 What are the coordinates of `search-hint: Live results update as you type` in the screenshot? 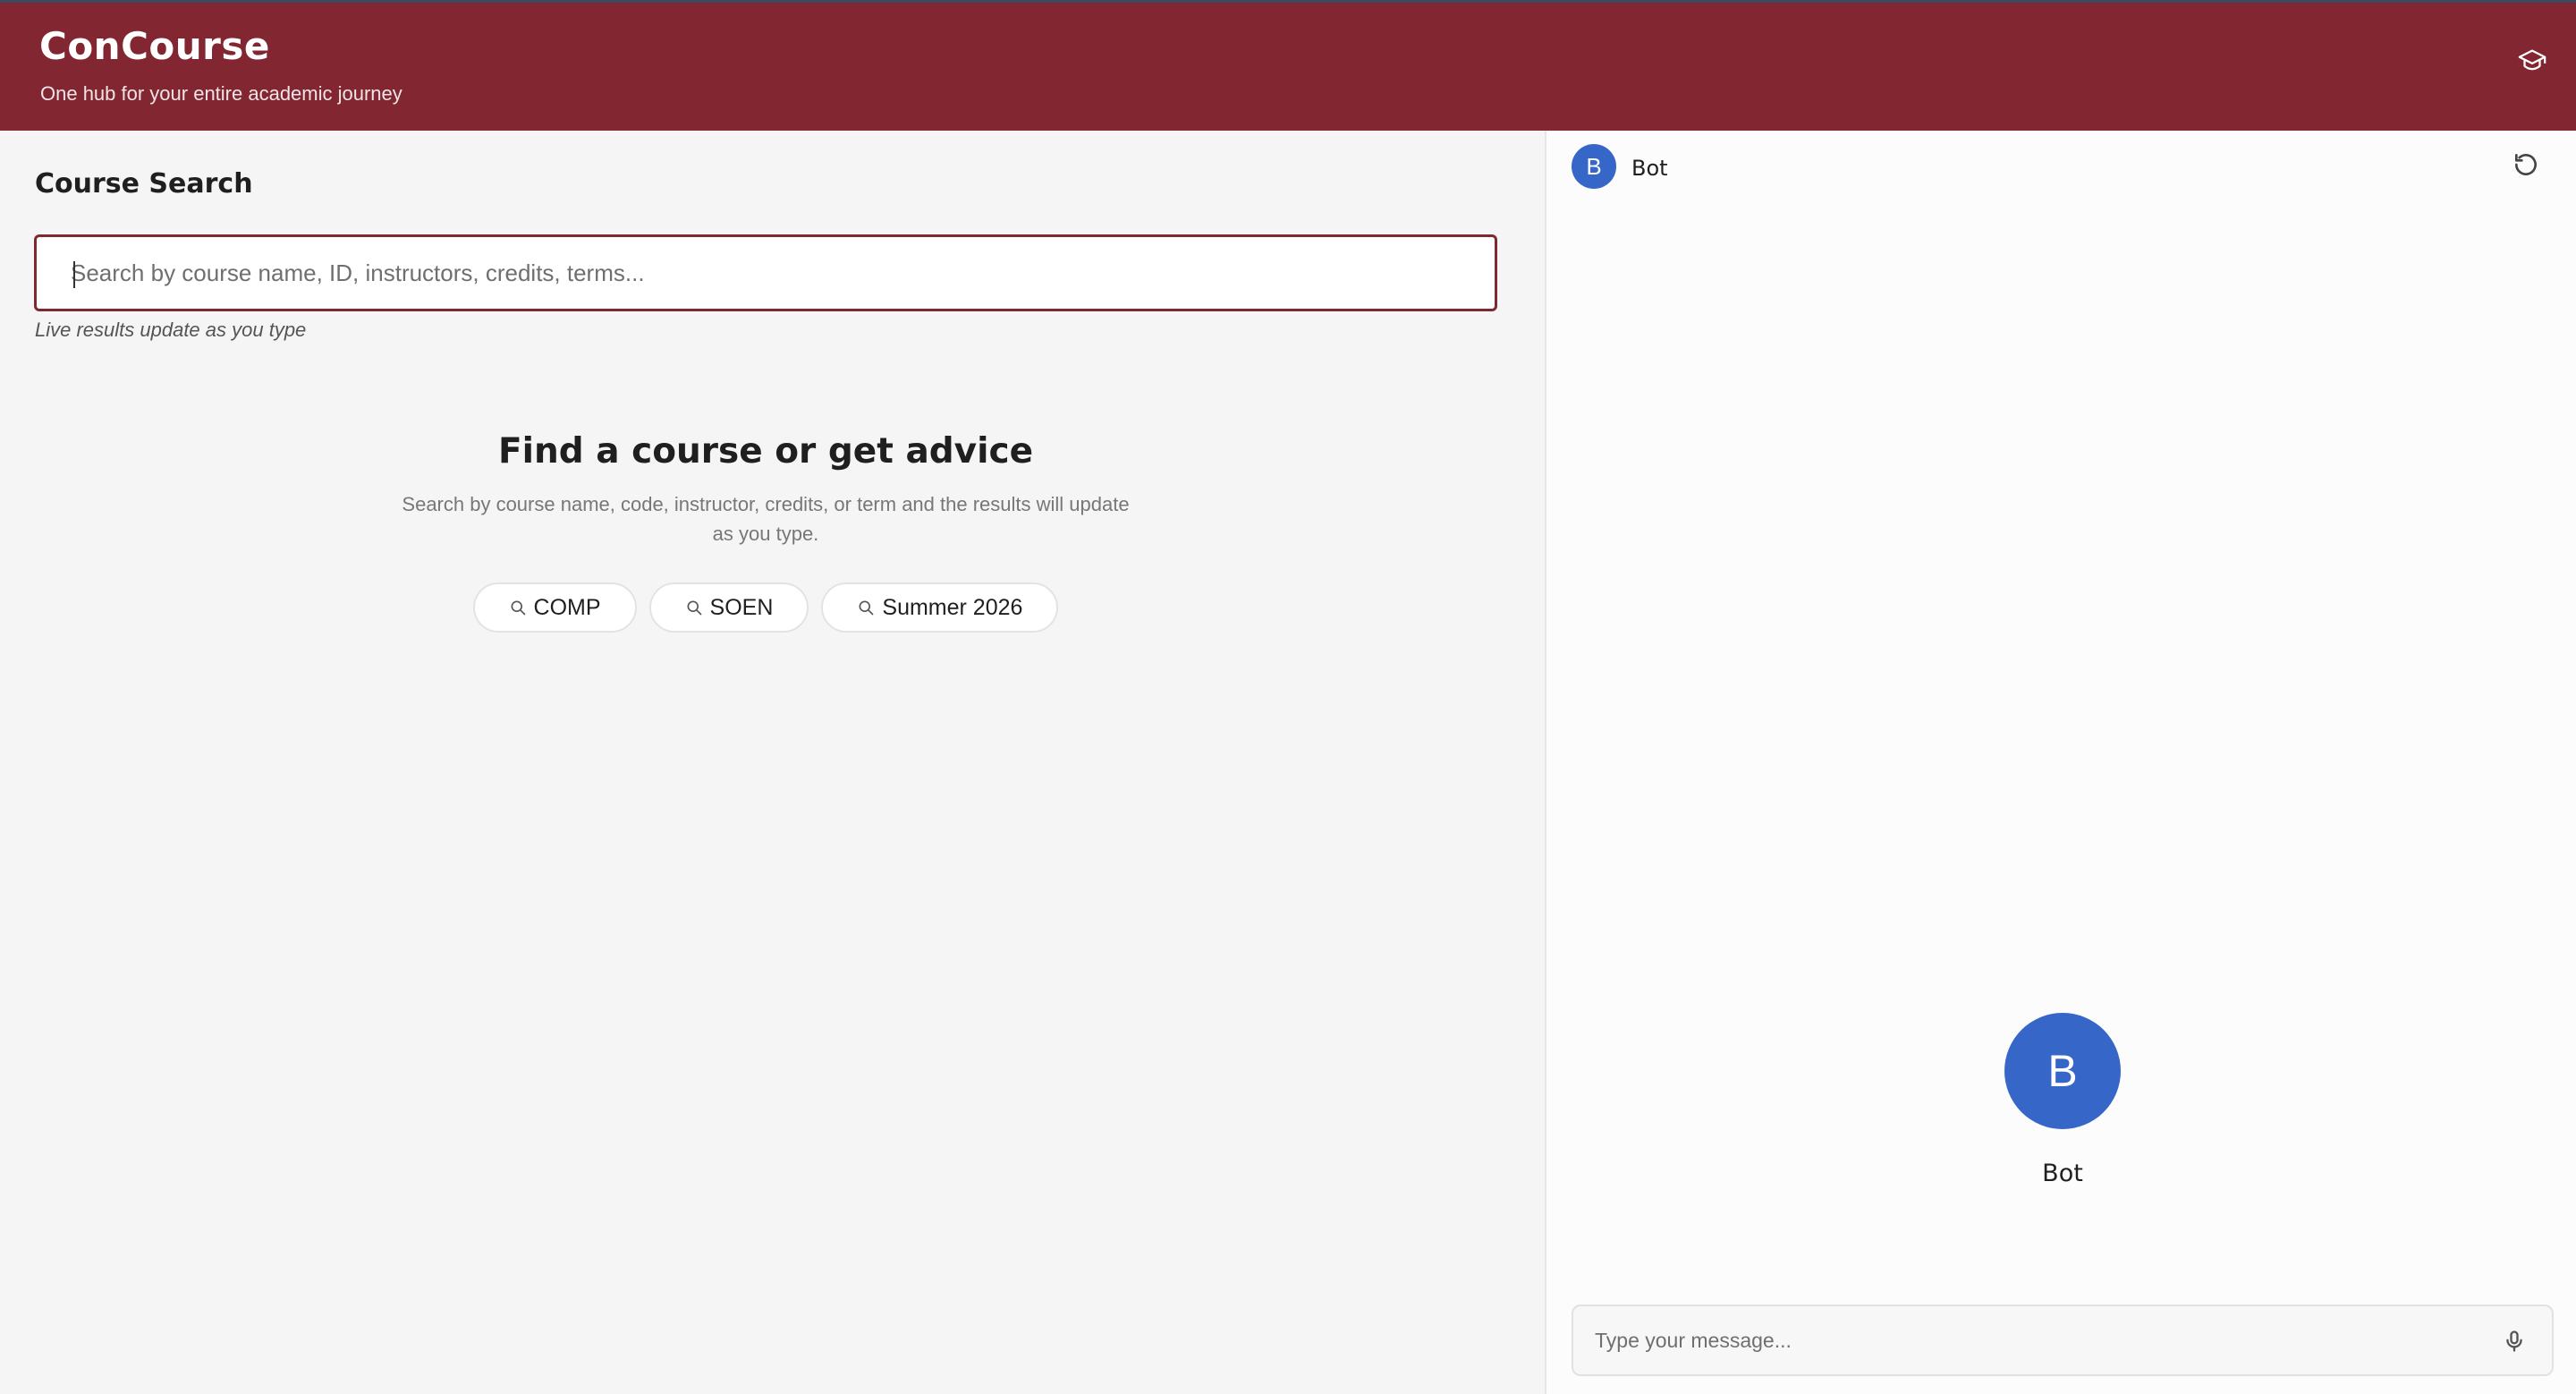 It's located at (171, 330).